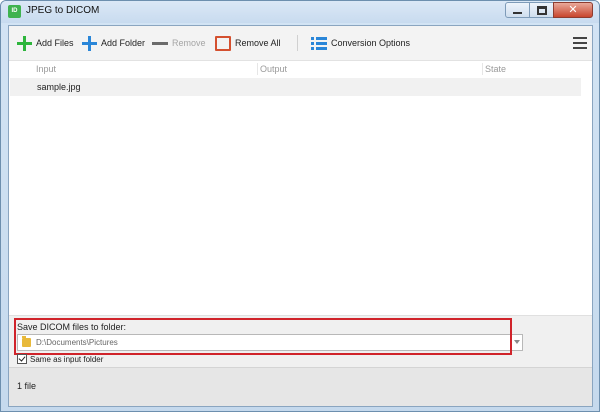 Image resolution: width=600 pixels, height=412 pixels. Describe the element at coordinates (72, 327) in the screenshot. I see `save-folder-label: Save DICOM files to folder:` at that location.